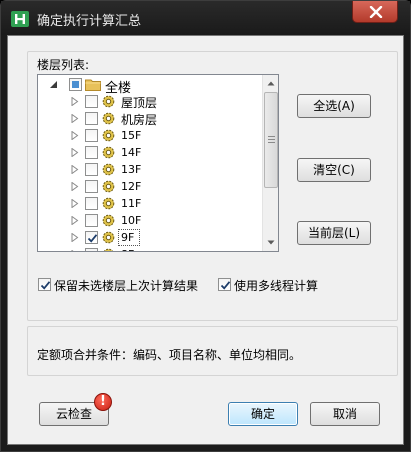 This screenshot has width=411, height=452. I want to click on tree-label: 14F, so click(131, 152).